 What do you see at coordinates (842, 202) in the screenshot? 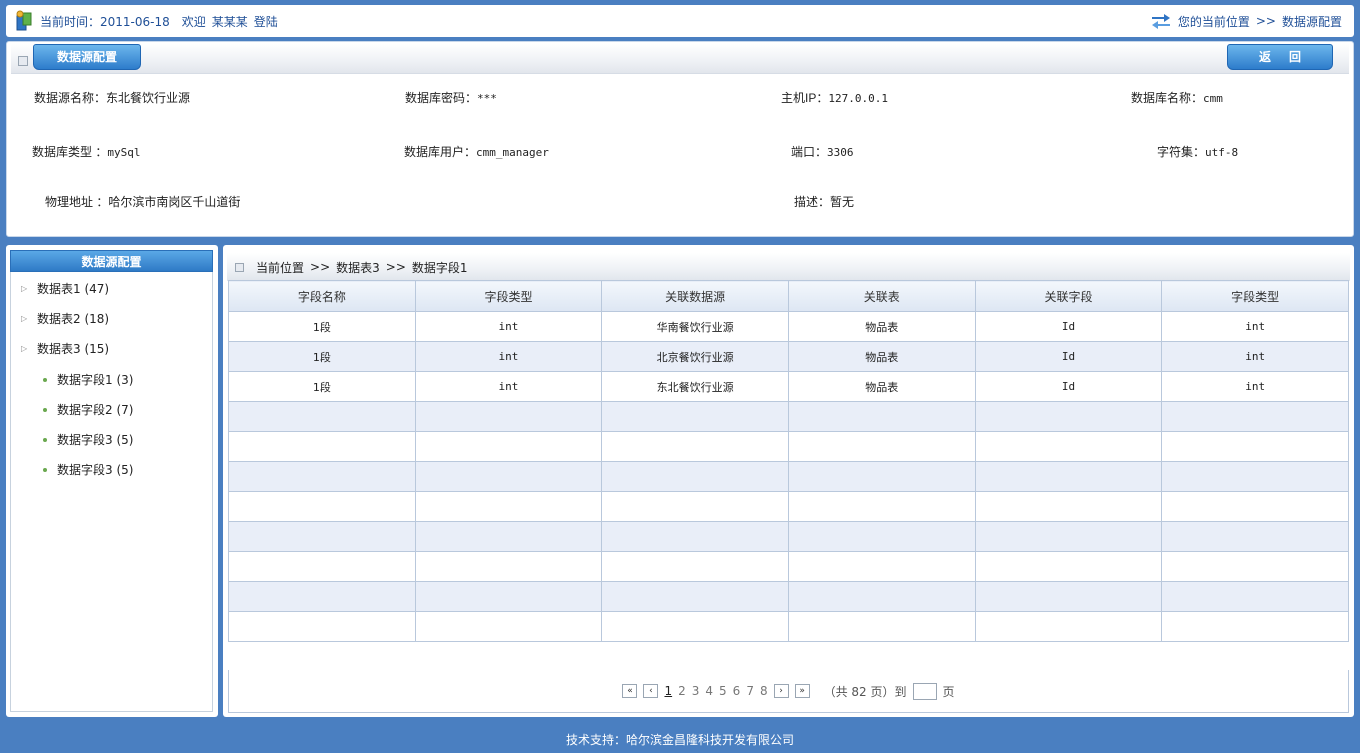
I see `field-value: 暂无` at bounding box center [842, 202].